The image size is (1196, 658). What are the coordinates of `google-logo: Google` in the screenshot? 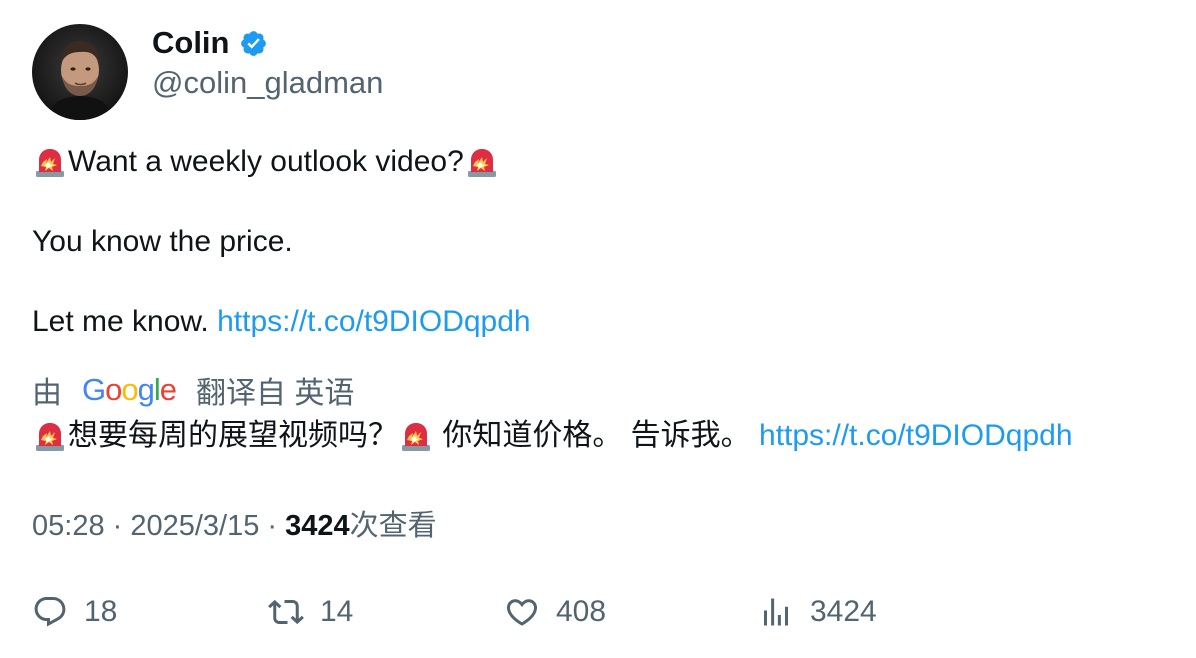 It's located at (129, 389).